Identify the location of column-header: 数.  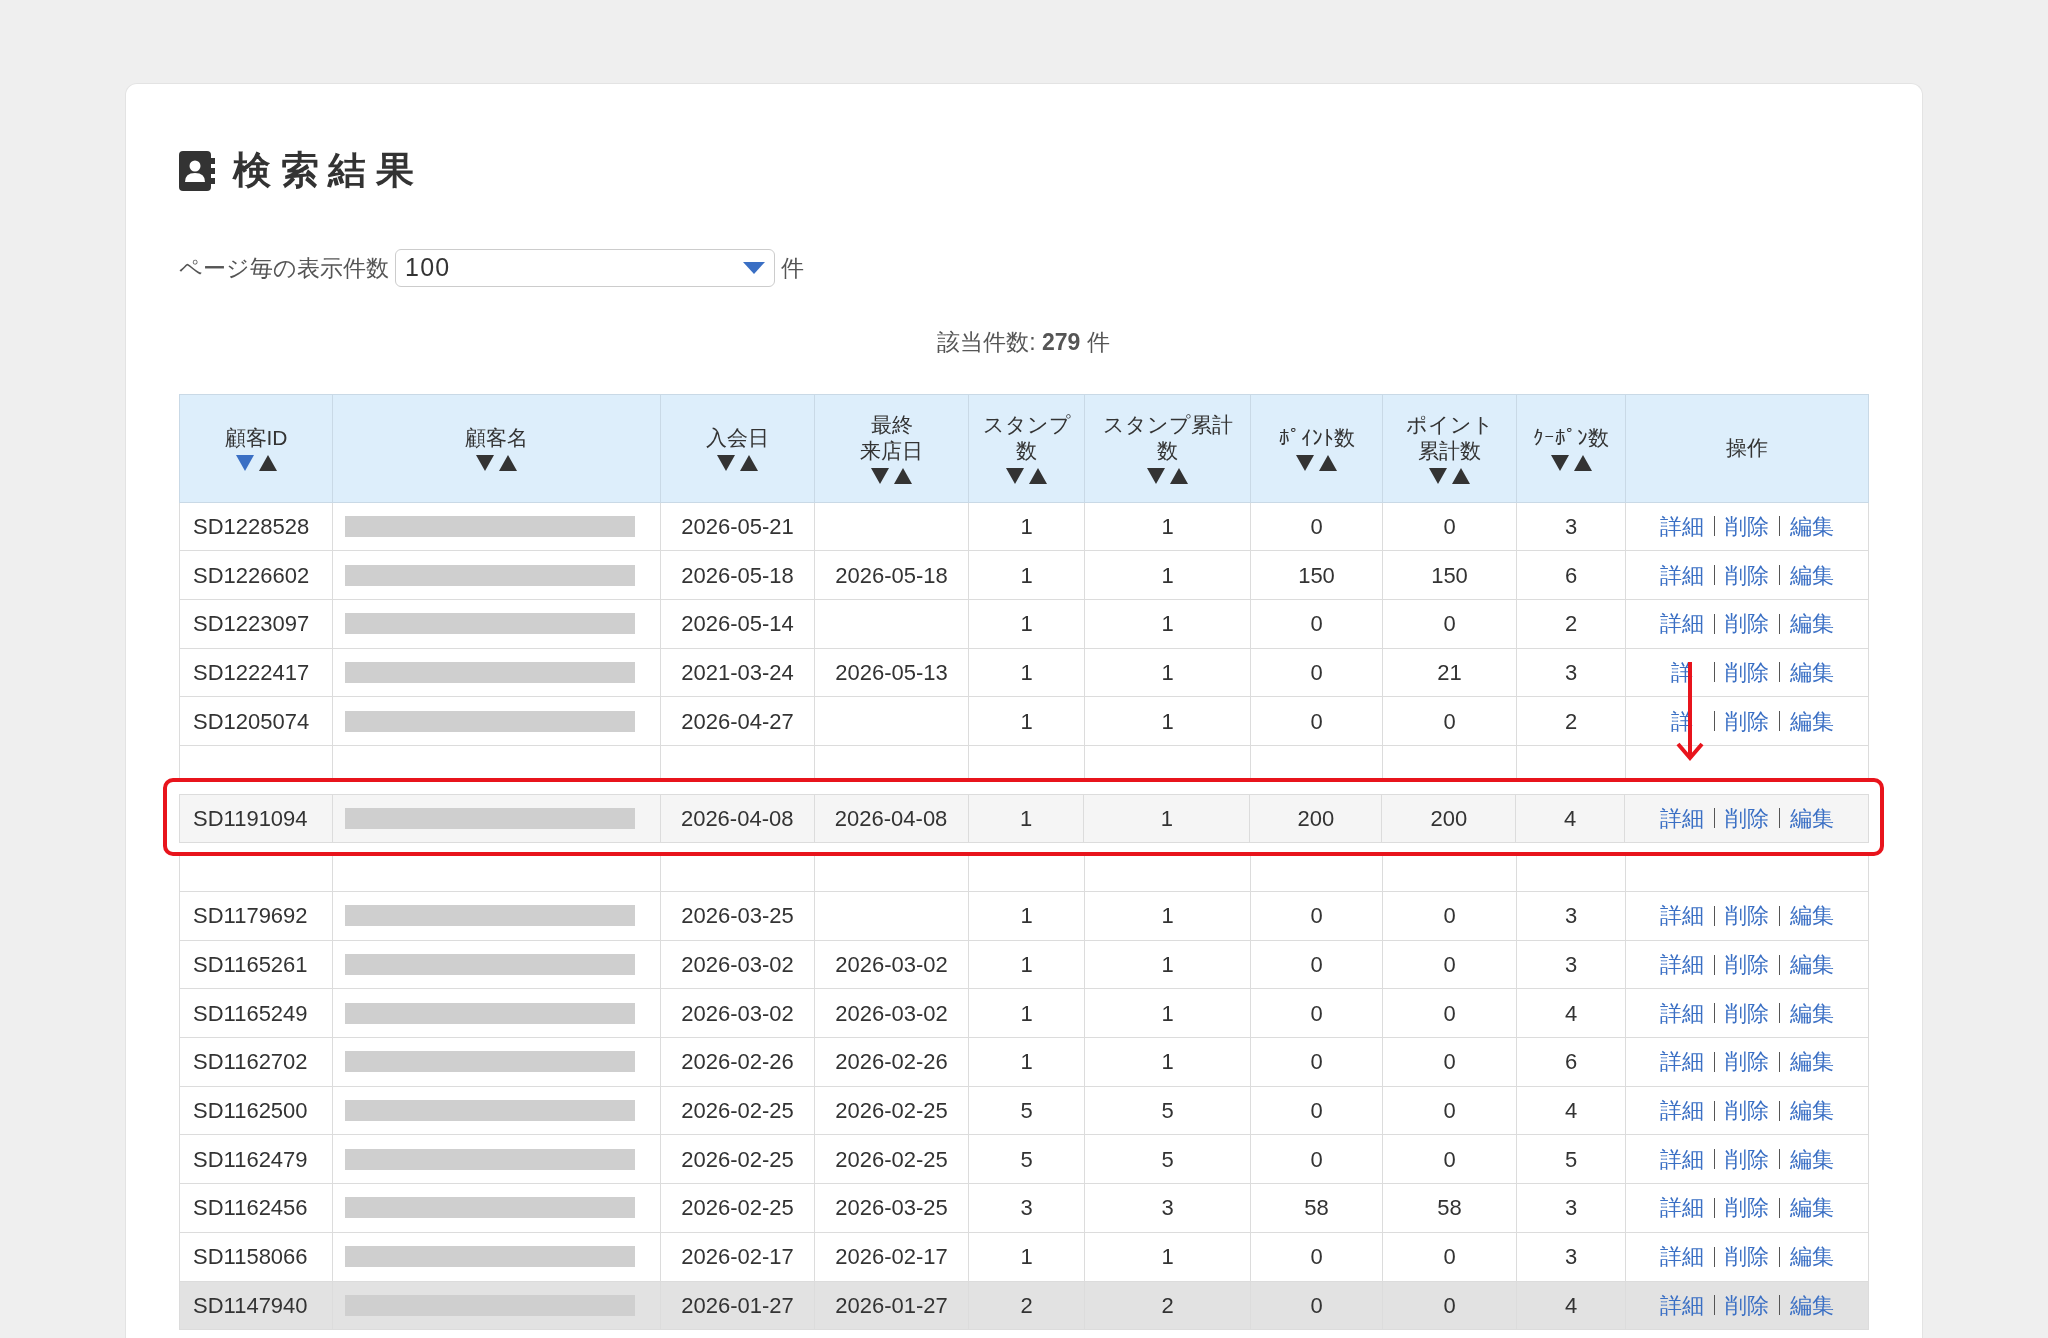
(1026, 451).